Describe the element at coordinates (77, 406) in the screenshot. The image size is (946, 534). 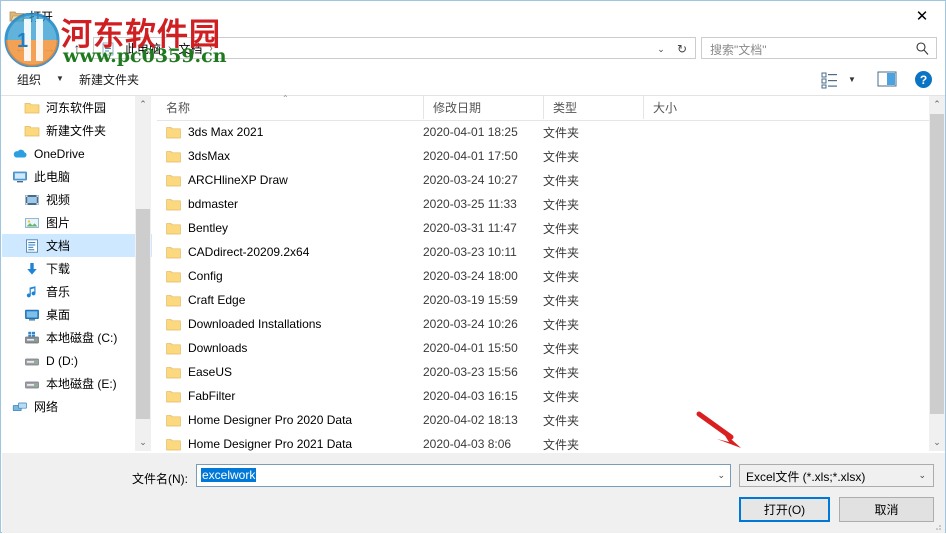
I see `sidebar-item-13: 网络` at that location.